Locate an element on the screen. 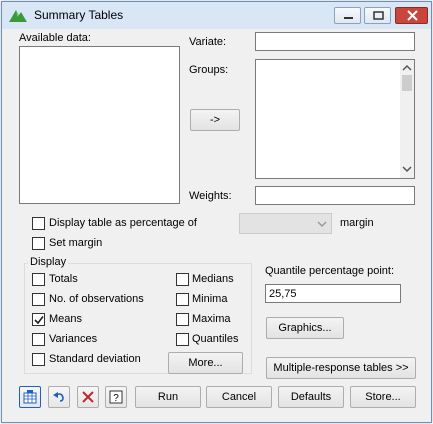  multiple-response-tables-button: Multiple-response tables >> is located at coordinates (341, 368).